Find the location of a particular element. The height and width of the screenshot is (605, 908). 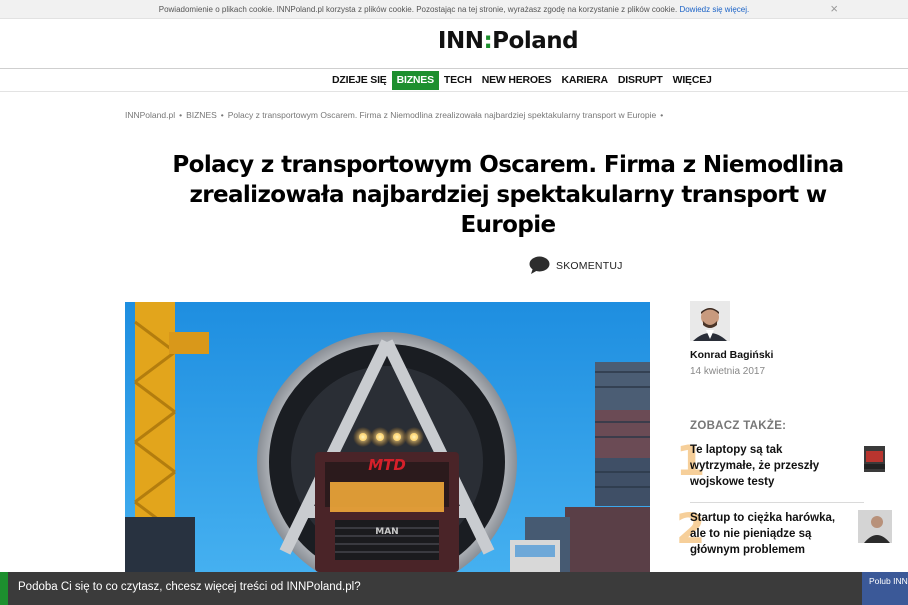

logo-text-poland: Poland is located at coordinates (535, 41).